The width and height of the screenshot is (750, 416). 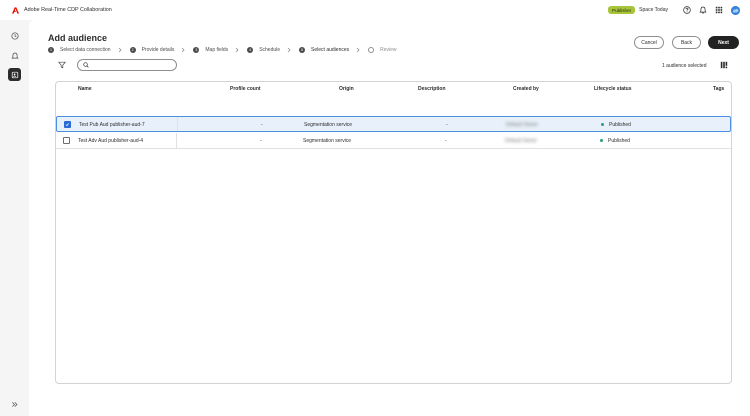 I want to click on rail-item-audiences, so click(x=14, y=74).